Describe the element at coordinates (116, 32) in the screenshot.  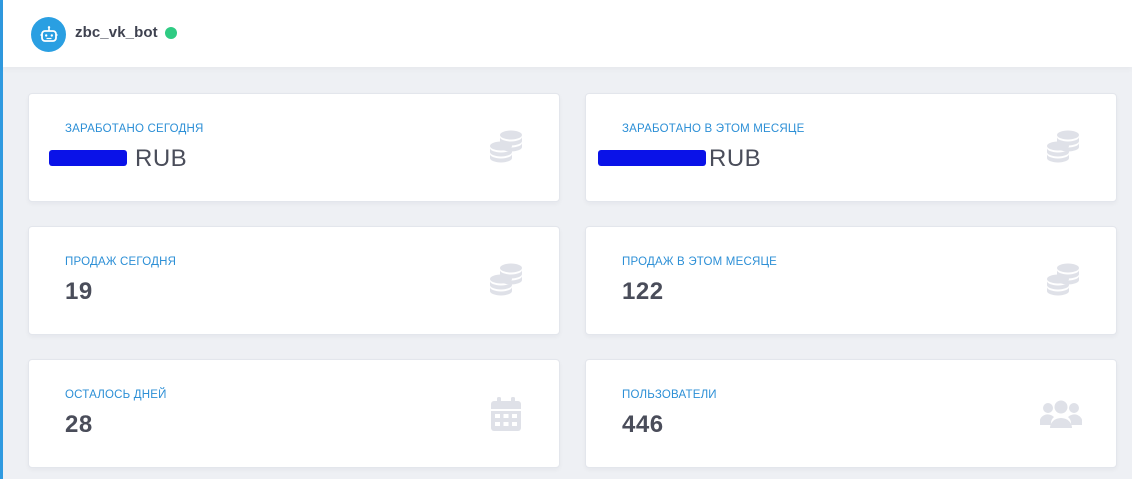
I see `bot-name: zbc_vk_bot` at that location.